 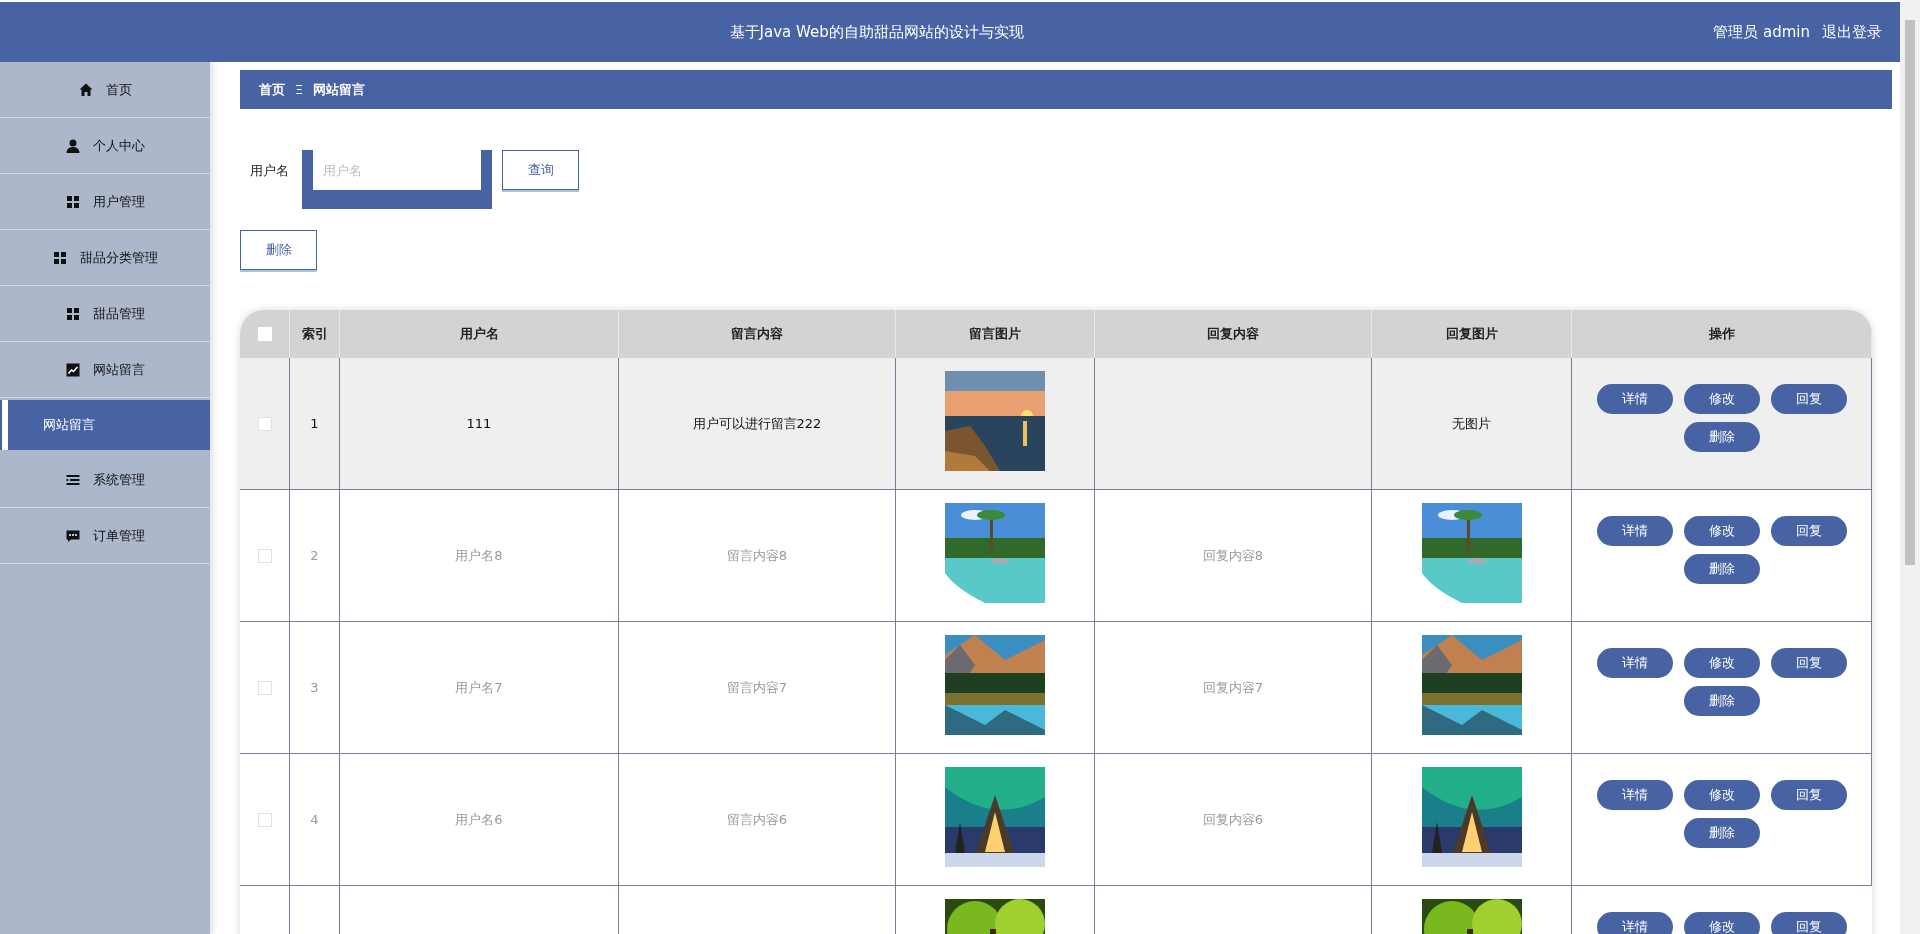 What do you see at coordinates (479, 424) in the screenshot?
I see `table-cell: 111` at bounding box center [479, 424].